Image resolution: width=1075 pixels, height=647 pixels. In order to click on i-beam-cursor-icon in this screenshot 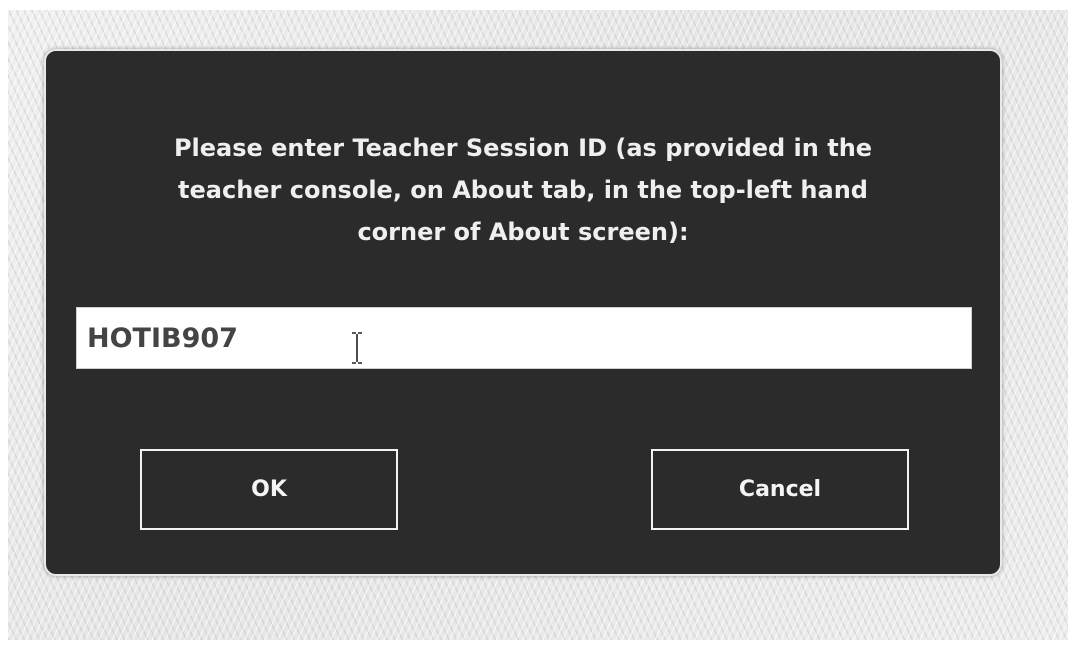, I will do `click(357, 348)`.